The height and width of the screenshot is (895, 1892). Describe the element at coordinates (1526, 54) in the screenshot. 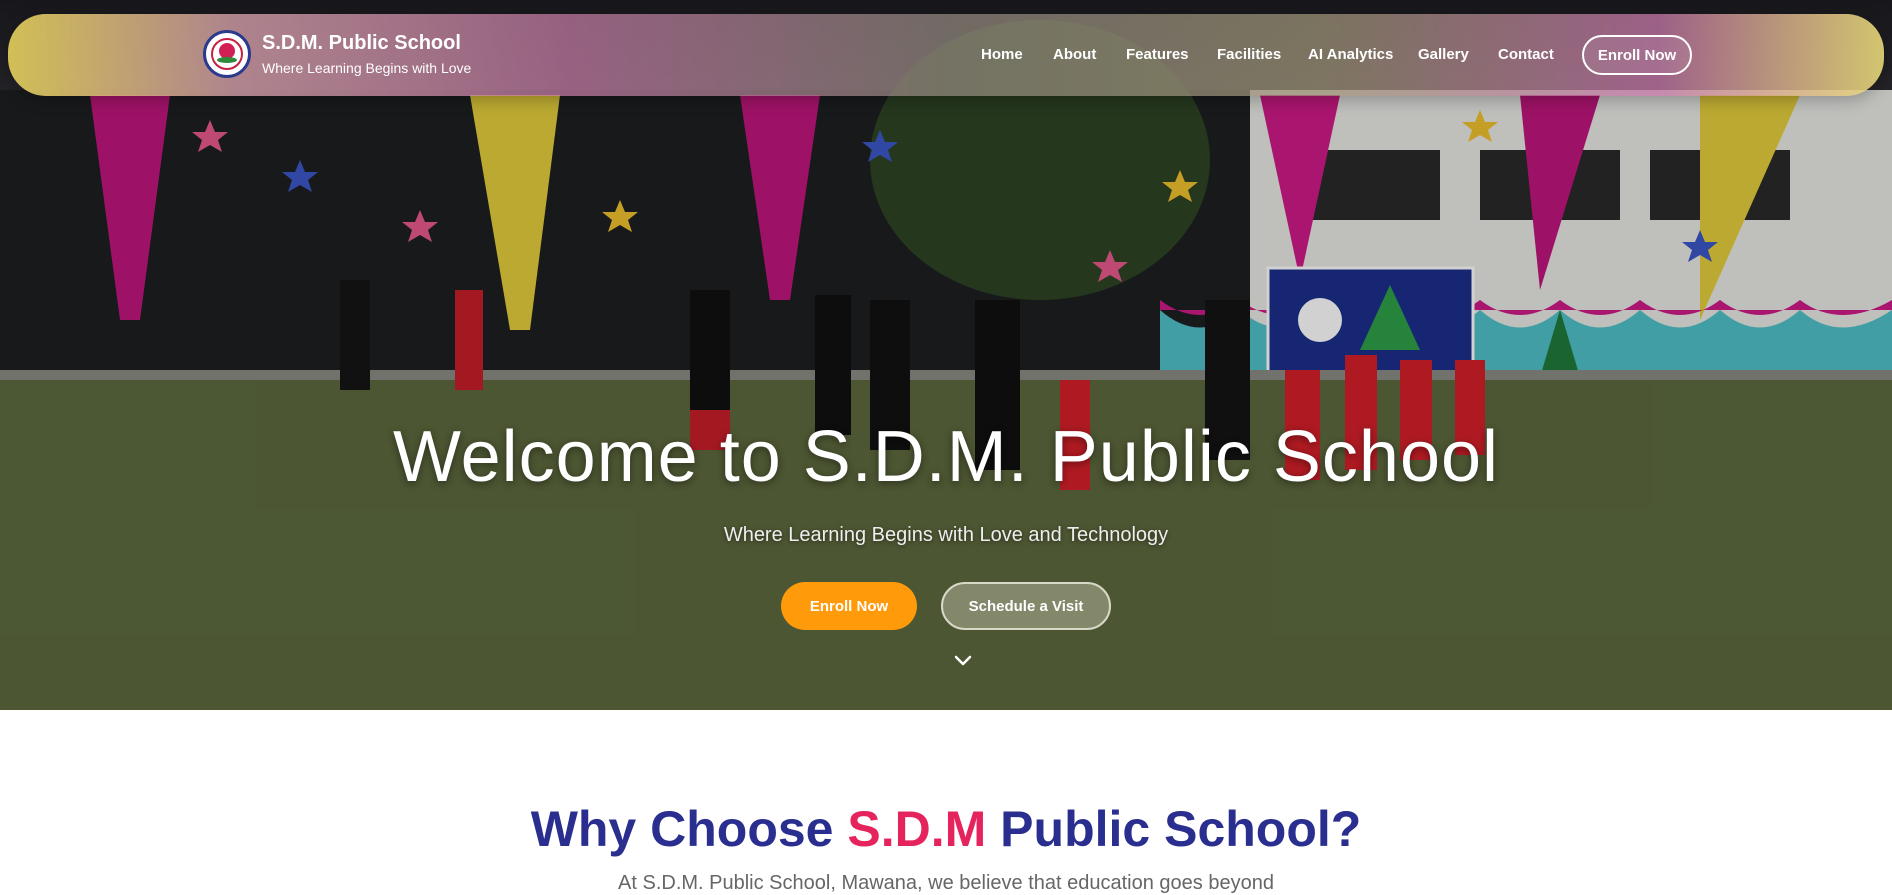

I see `nav-link-contact: Contact` at that location.